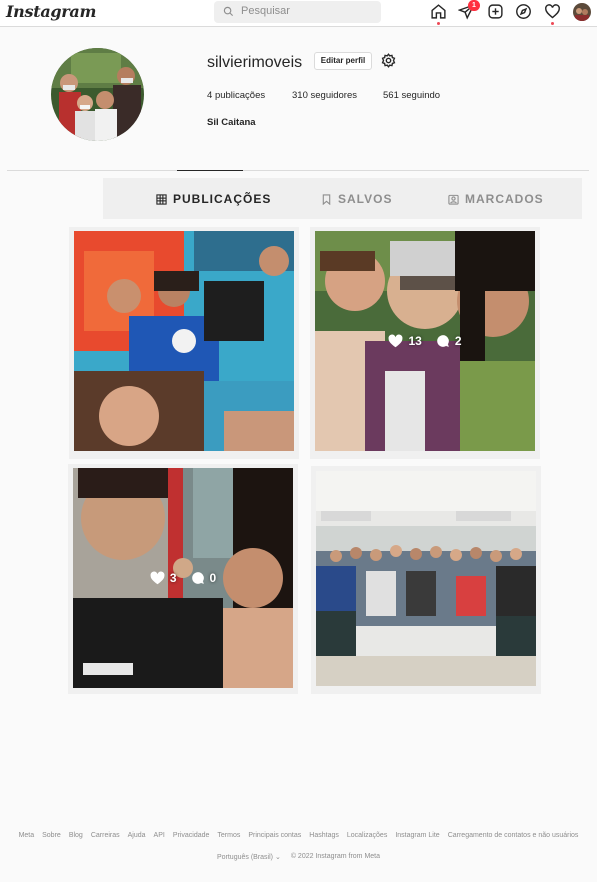 This screenshot has height=882, width=597. What do you see at coordinates (335, 856) in the screenshot?
I see `copyright: © 2022 Instagram from Meta` at bounding box center [335, 856].